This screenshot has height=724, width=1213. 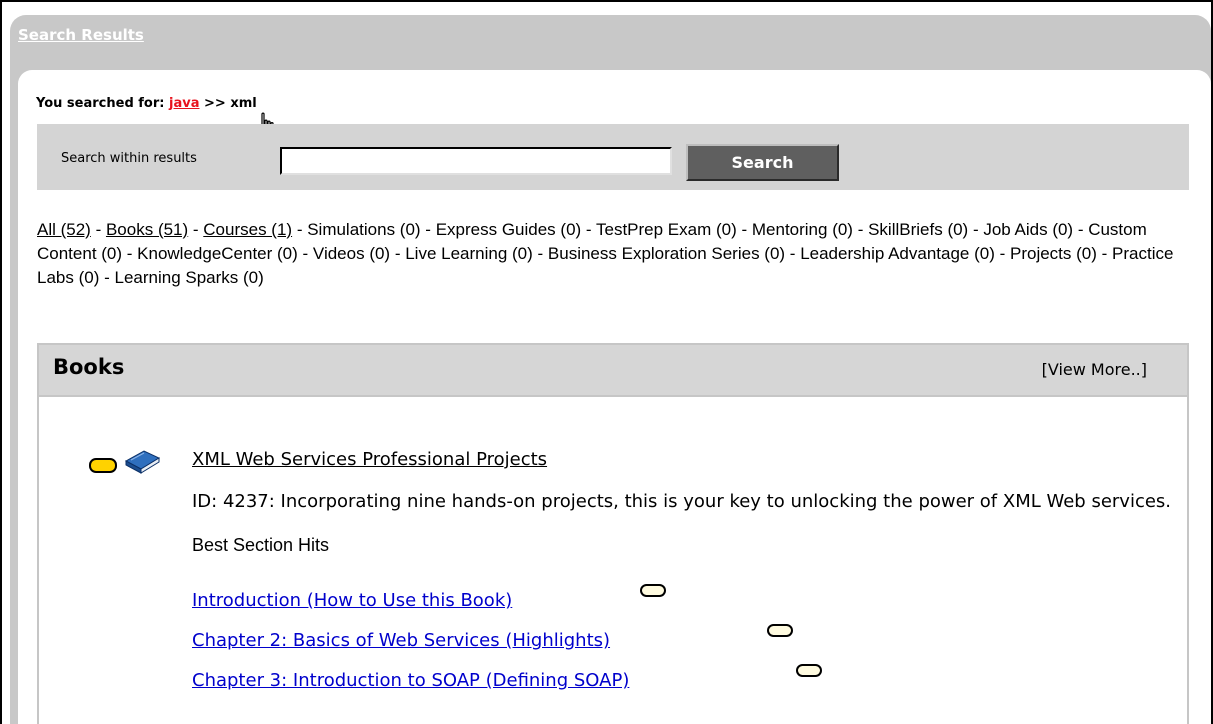 I want to click on filter-all: All (52), so click(x=64, y=229).